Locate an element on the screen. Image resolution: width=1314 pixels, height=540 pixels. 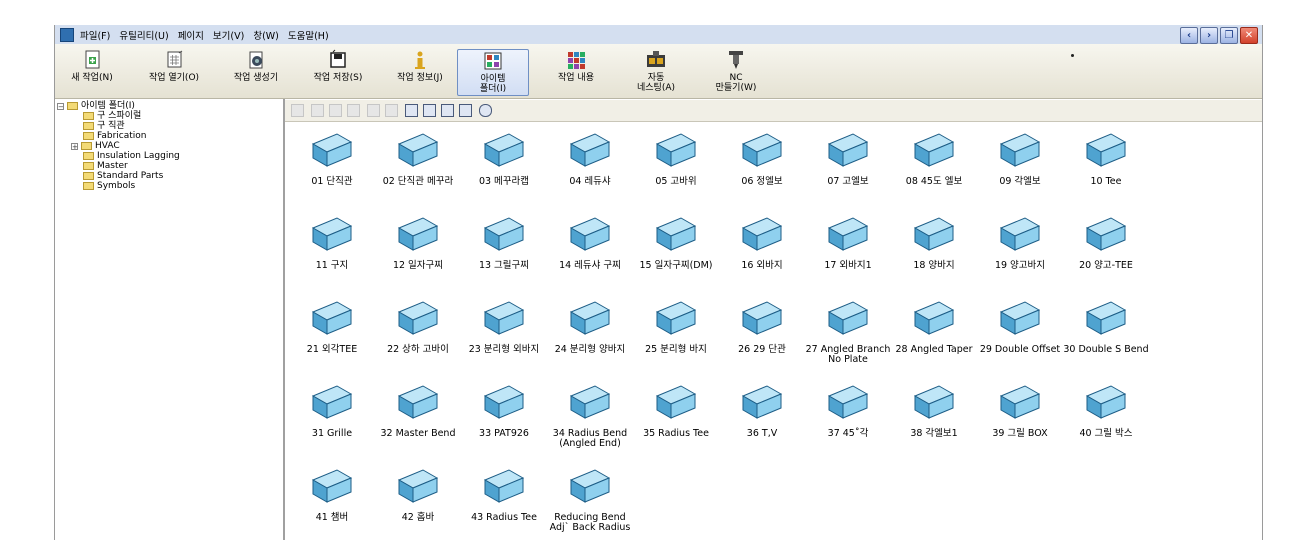
item-tile: 14 레듀샤 구찌 is located at coordinates (590, 241).